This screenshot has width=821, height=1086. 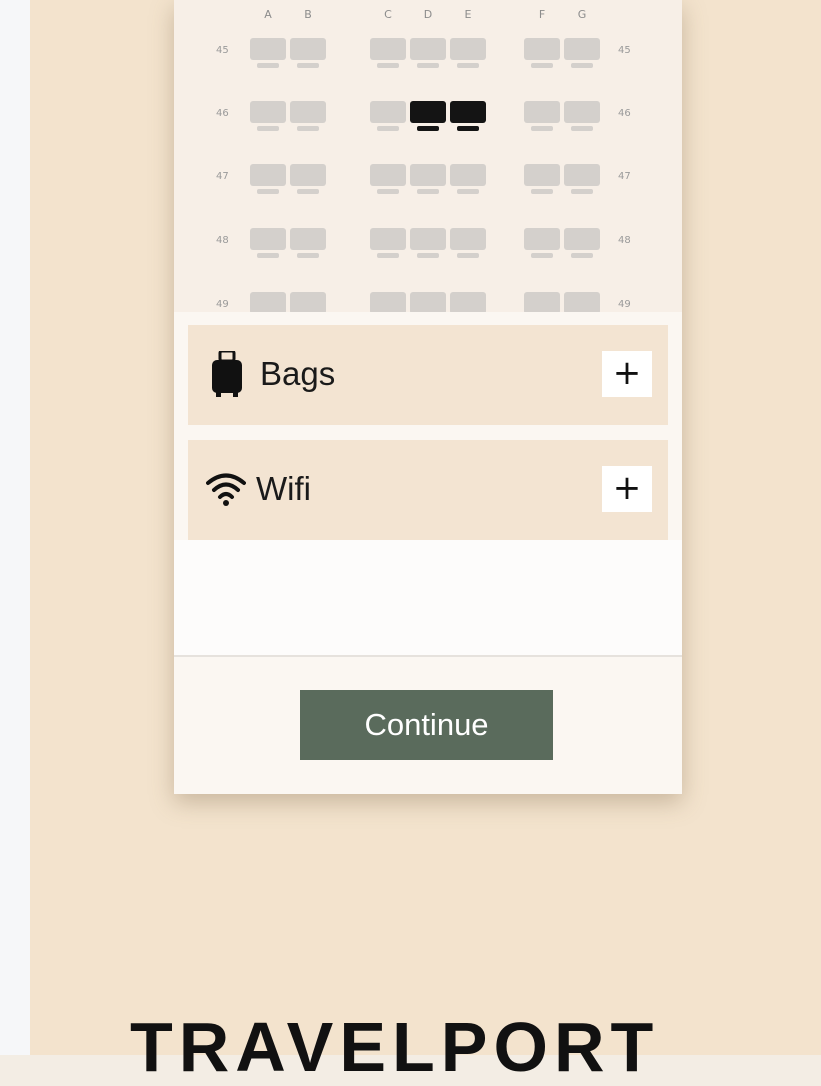 I want to click on add-wifi-button: +, so click(x=627, y=489).